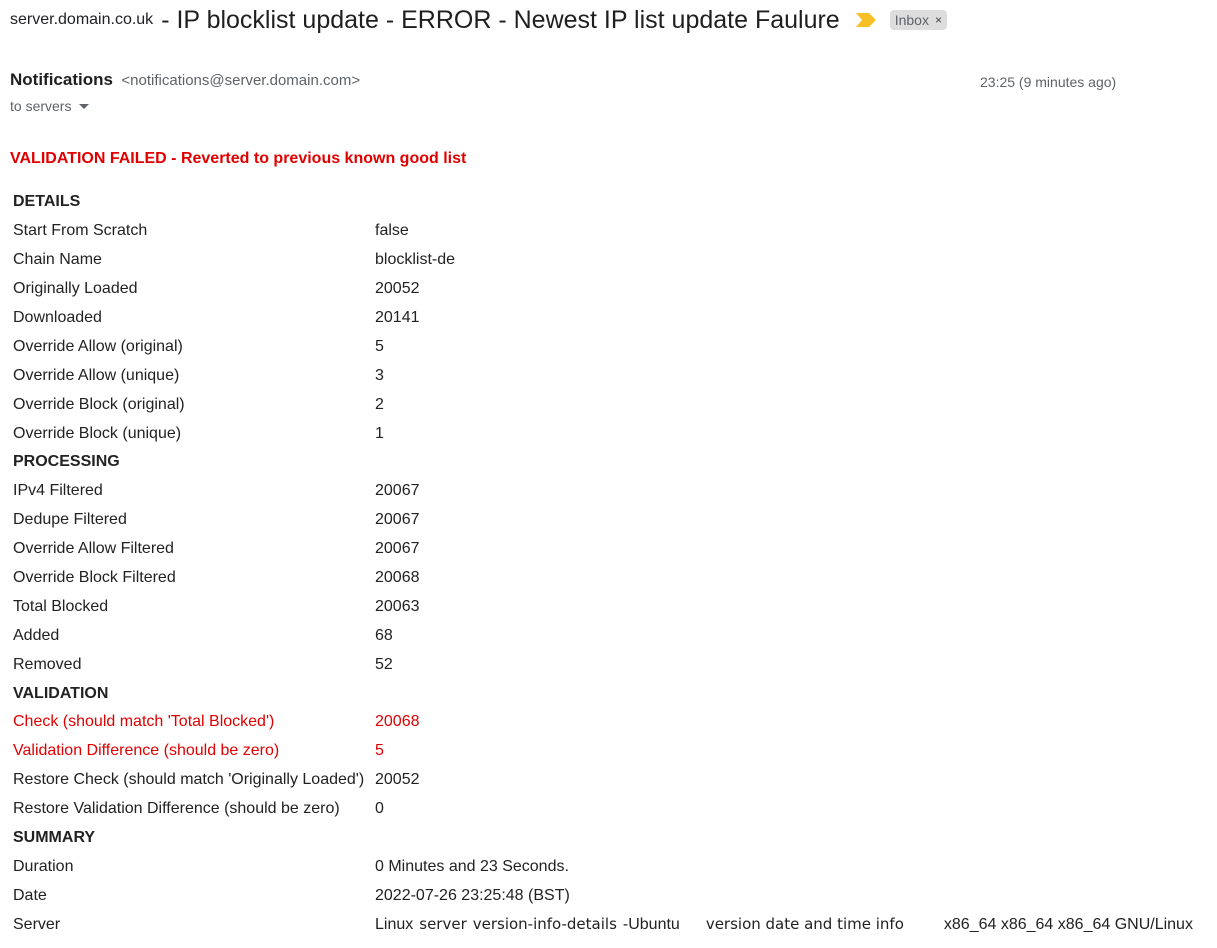 The image size is (1217, 948). What do you see at coordinates (57, 317) in the screenshot?
I see `row-key: Downloaded` at bounding box center [57, 317].